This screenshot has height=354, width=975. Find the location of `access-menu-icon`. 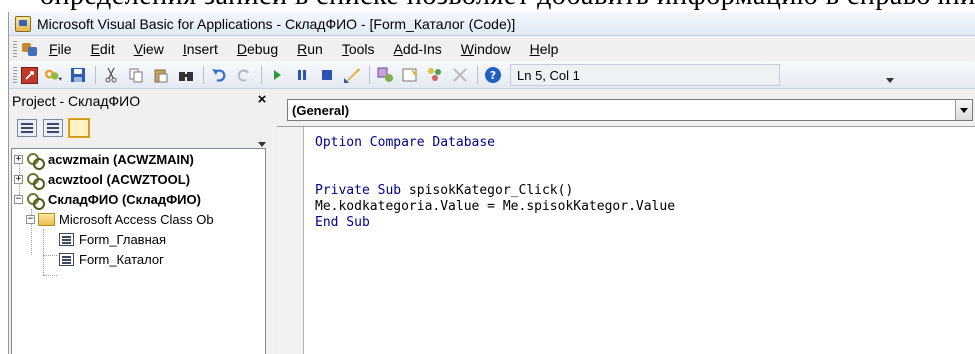

access-menu-icon is located at coordinates (30, 49).